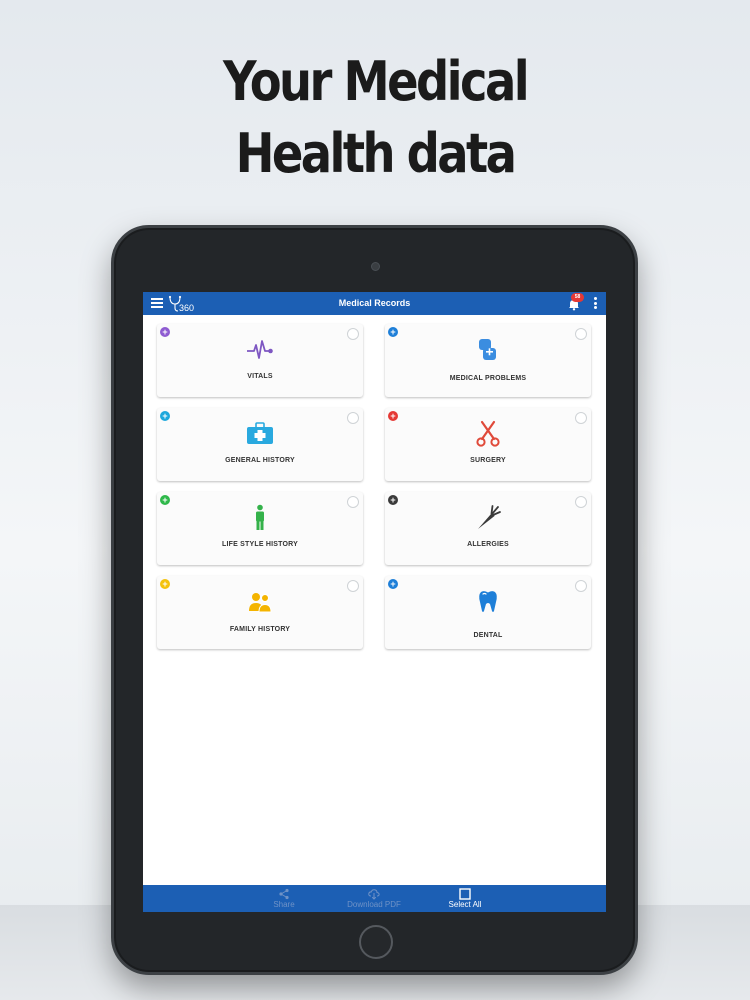  Describe the element at coordinates (165, 500) in the screenshot. I see `add-life-style-history-icon: +` at that location.